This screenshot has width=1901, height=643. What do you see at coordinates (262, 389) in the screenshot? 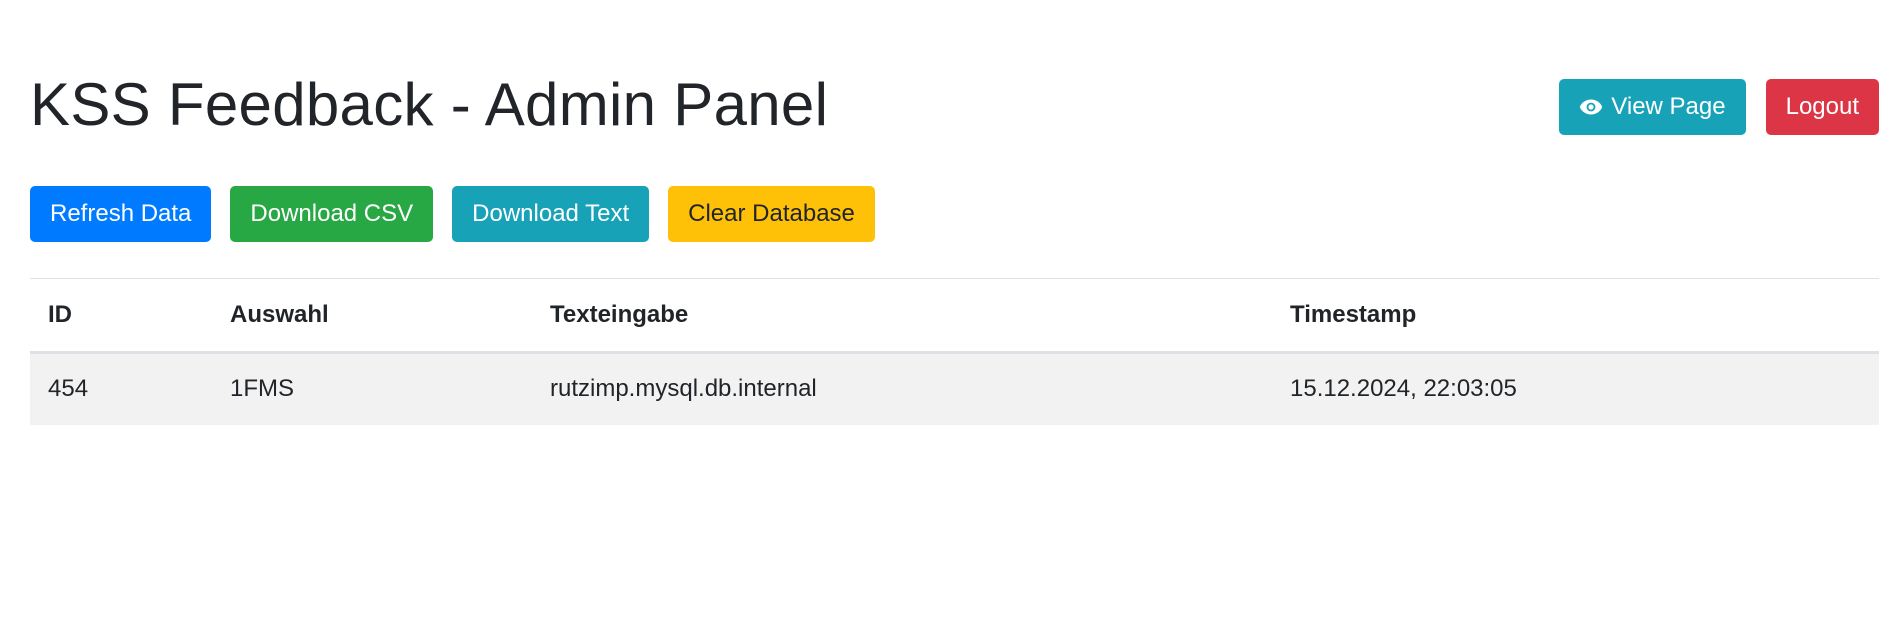
I see `cell-auswahl: 1FMS` at bounding box center [262, 389].